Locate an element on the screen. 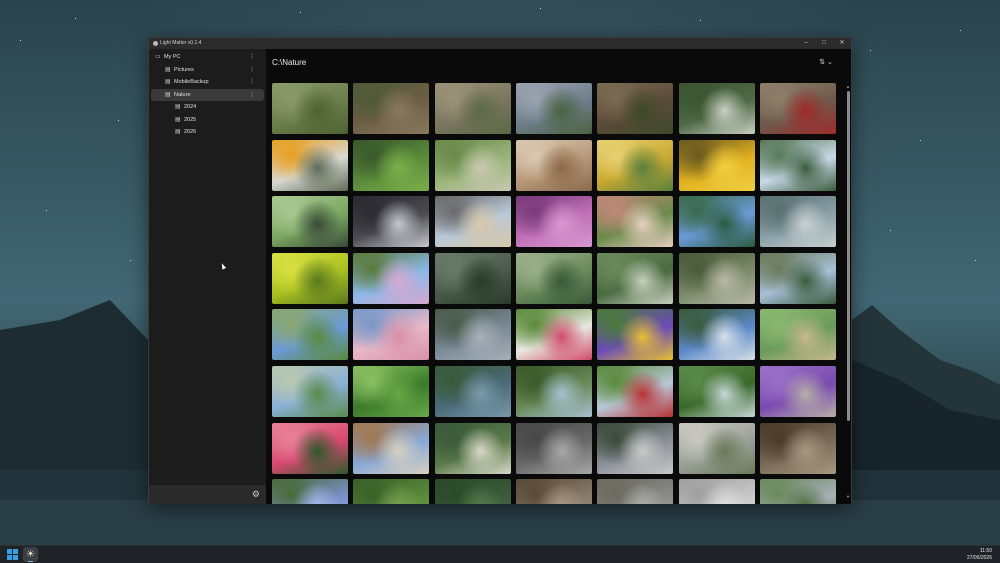 This screenshot has width=1000, height=563. taskbar: ☀ 11:50 27/06/2026 is located at coordinates (500, 554).